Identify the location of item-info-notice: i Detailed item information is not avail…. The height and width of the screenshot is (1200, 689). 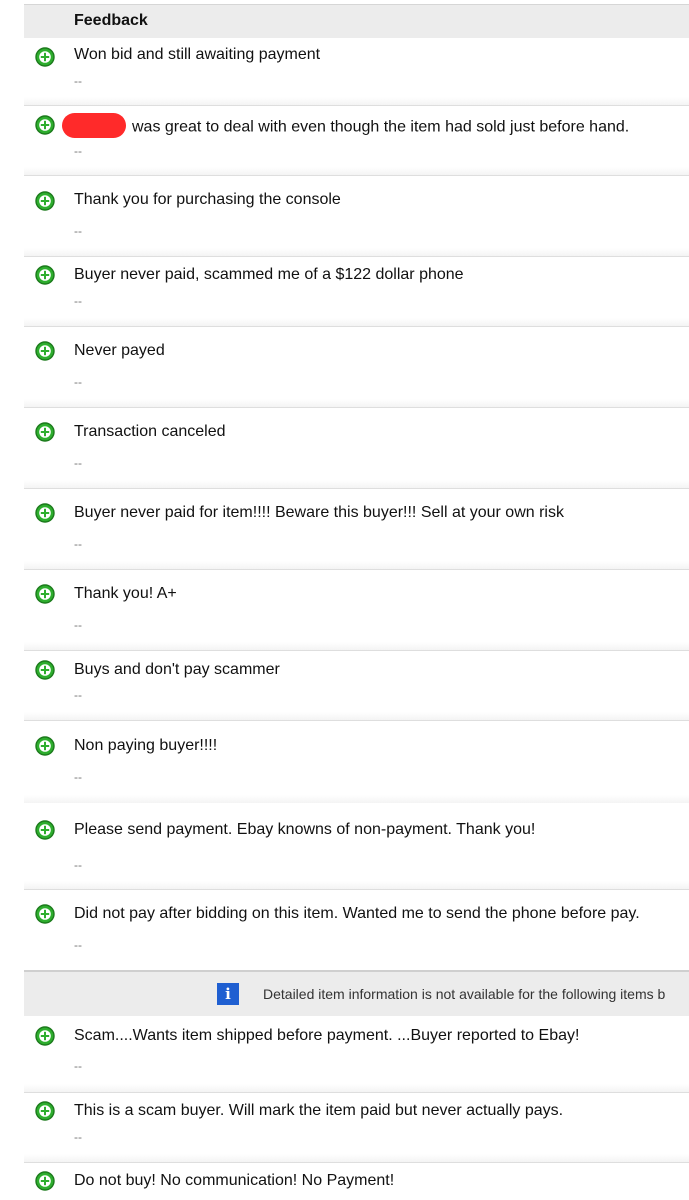
(356, 993).